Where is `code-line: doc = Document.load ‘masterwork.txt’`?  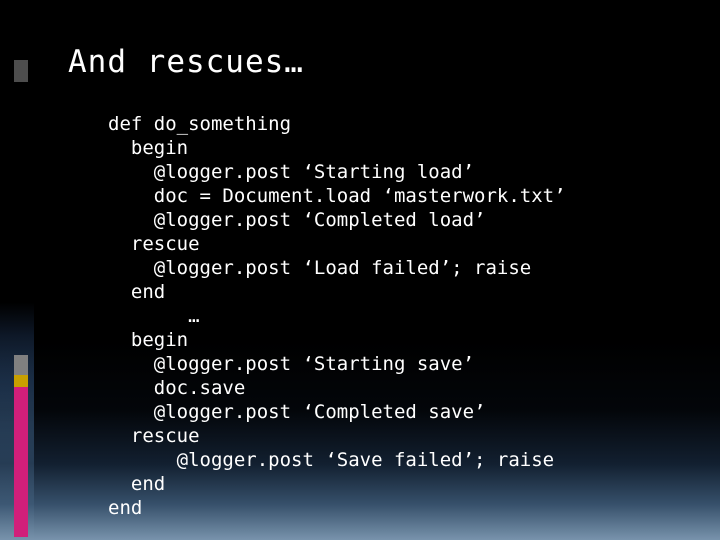
code-line: doc = Document.load ‘masterwork.txt’ is located at coordinates (337, 196).